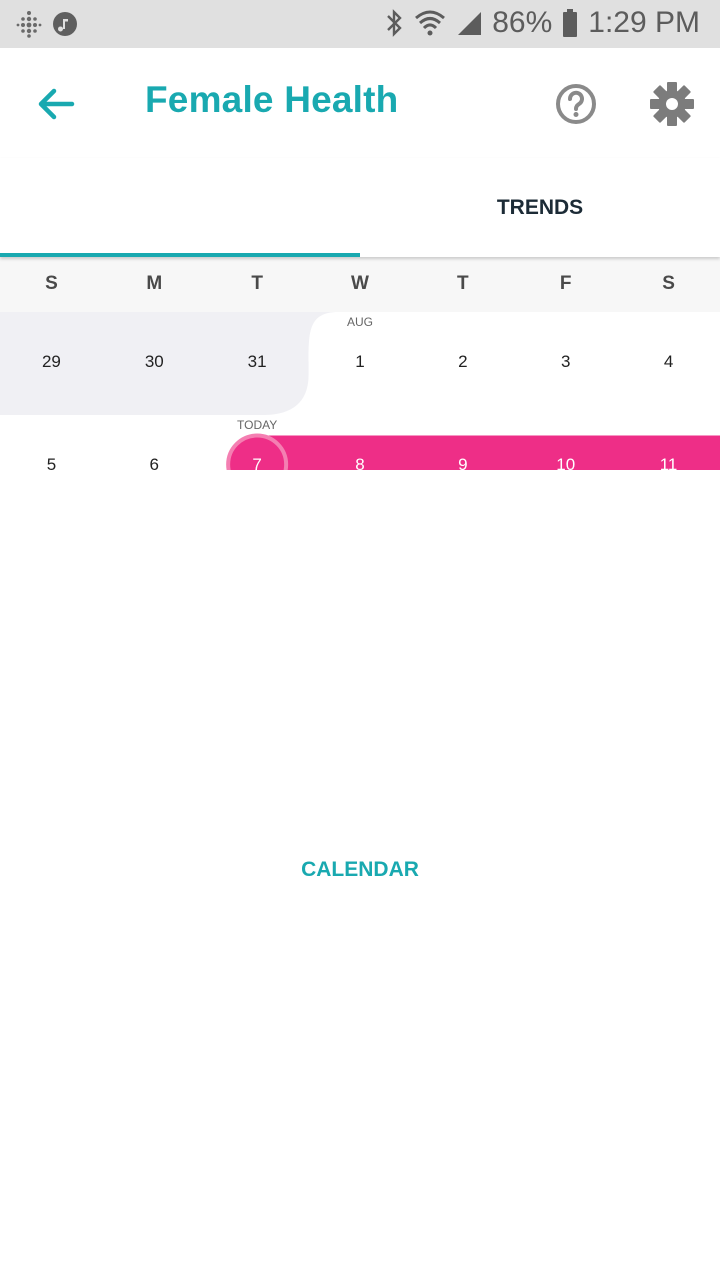 The width and height of the screenshot is (720, 1280). What do you see at coordinates (257, 424) in the screenshot?
I see `today-label: TODAY` at bounding box center [257, 424].